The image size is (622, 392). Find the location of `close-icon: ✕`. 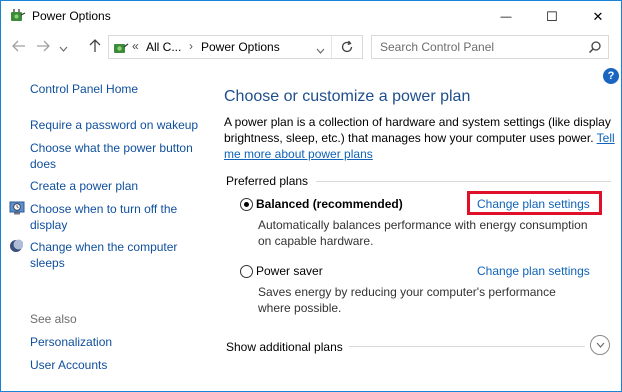

close-icon: ✕ is located at coordinates (598, 16).